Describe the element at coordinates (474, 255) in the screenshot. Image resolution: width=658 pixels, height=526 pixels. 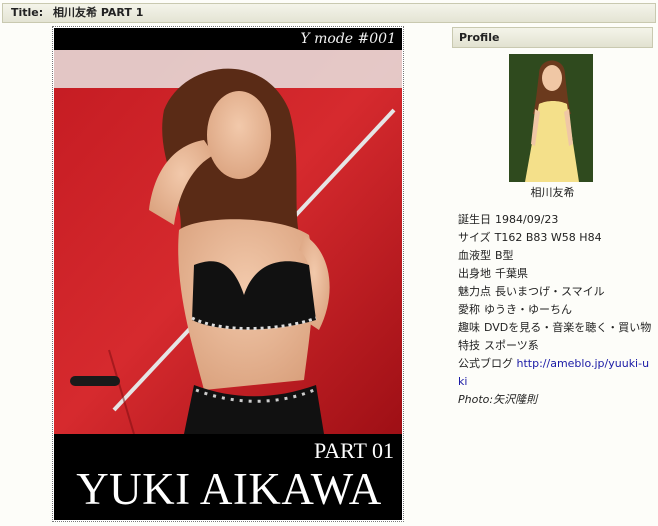
I see `profile-key: 血液型` at that location.